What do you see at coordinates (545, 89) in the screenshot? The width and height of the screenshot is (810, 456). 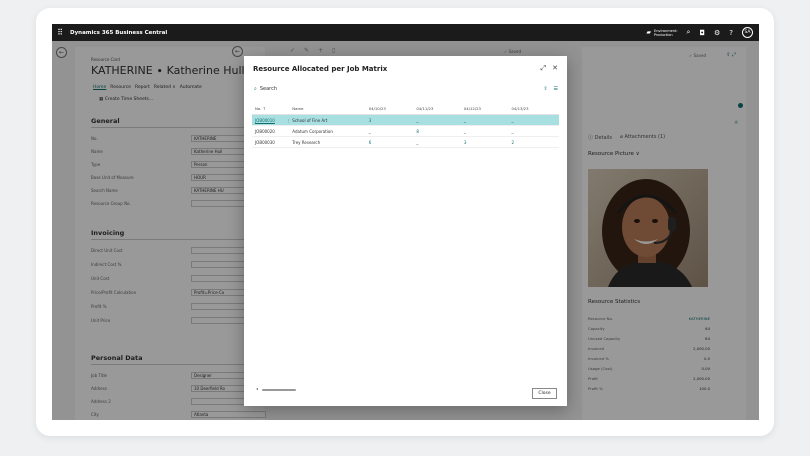 I see `share-icon: ⇪` at bounding box center [545, 89].